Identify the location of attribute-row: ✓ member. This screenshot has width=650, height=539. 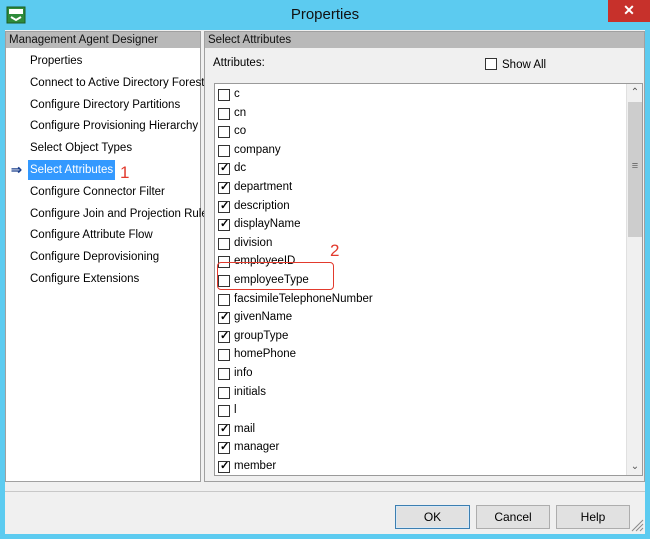
(420, 466).